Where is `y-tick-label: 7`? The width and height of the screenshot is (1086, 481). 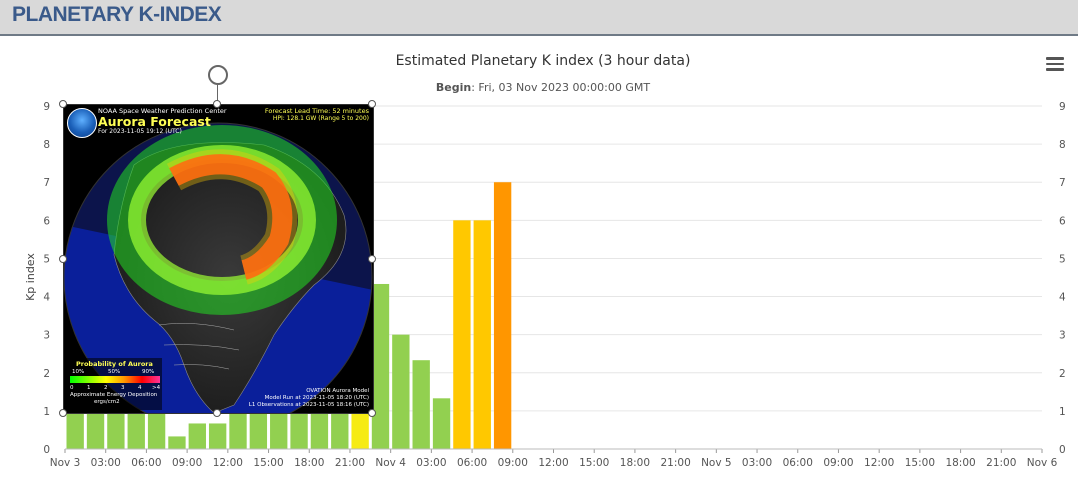 y-tick-label: 7 is located at coordinates (46, 183).